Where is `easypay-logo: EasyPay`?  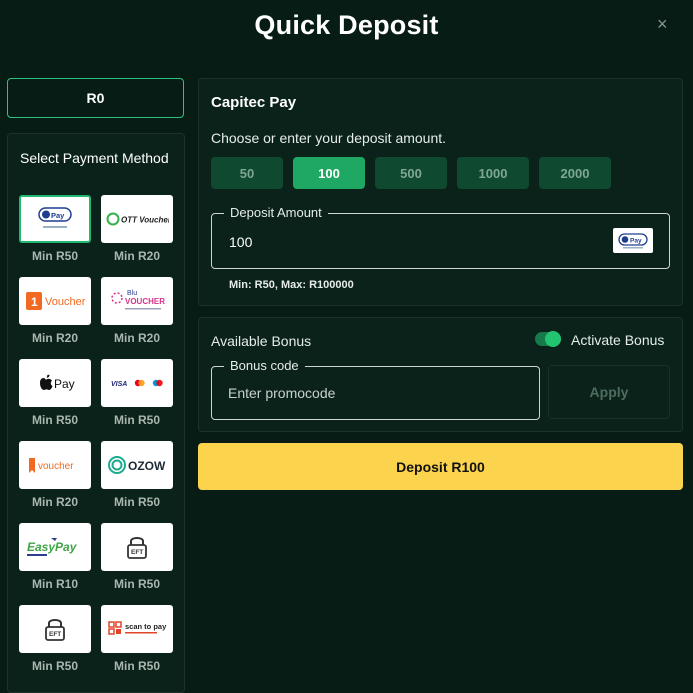
easypay-logo: EasyPay is located at coordinates (55, 547).